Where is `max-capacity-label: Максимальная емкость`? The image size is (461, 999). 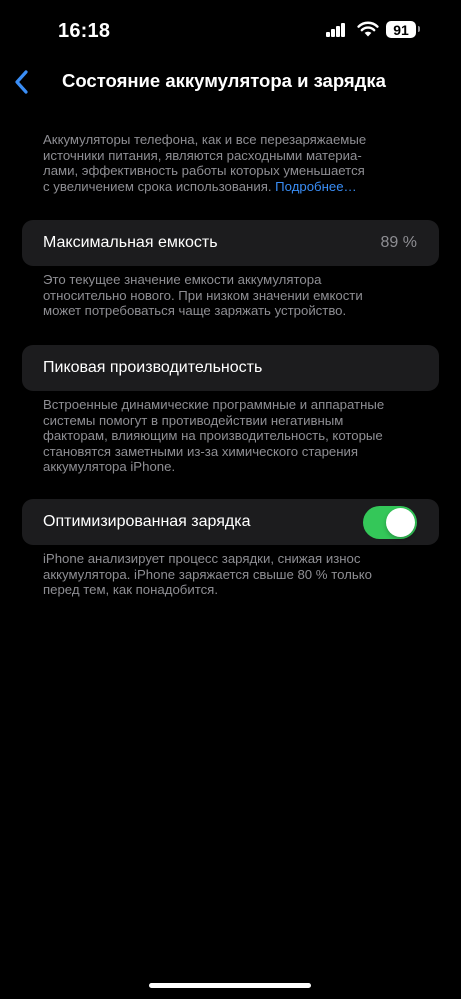 max-capacity-label: Максимальная емкость is located at coordinates (130, 242).